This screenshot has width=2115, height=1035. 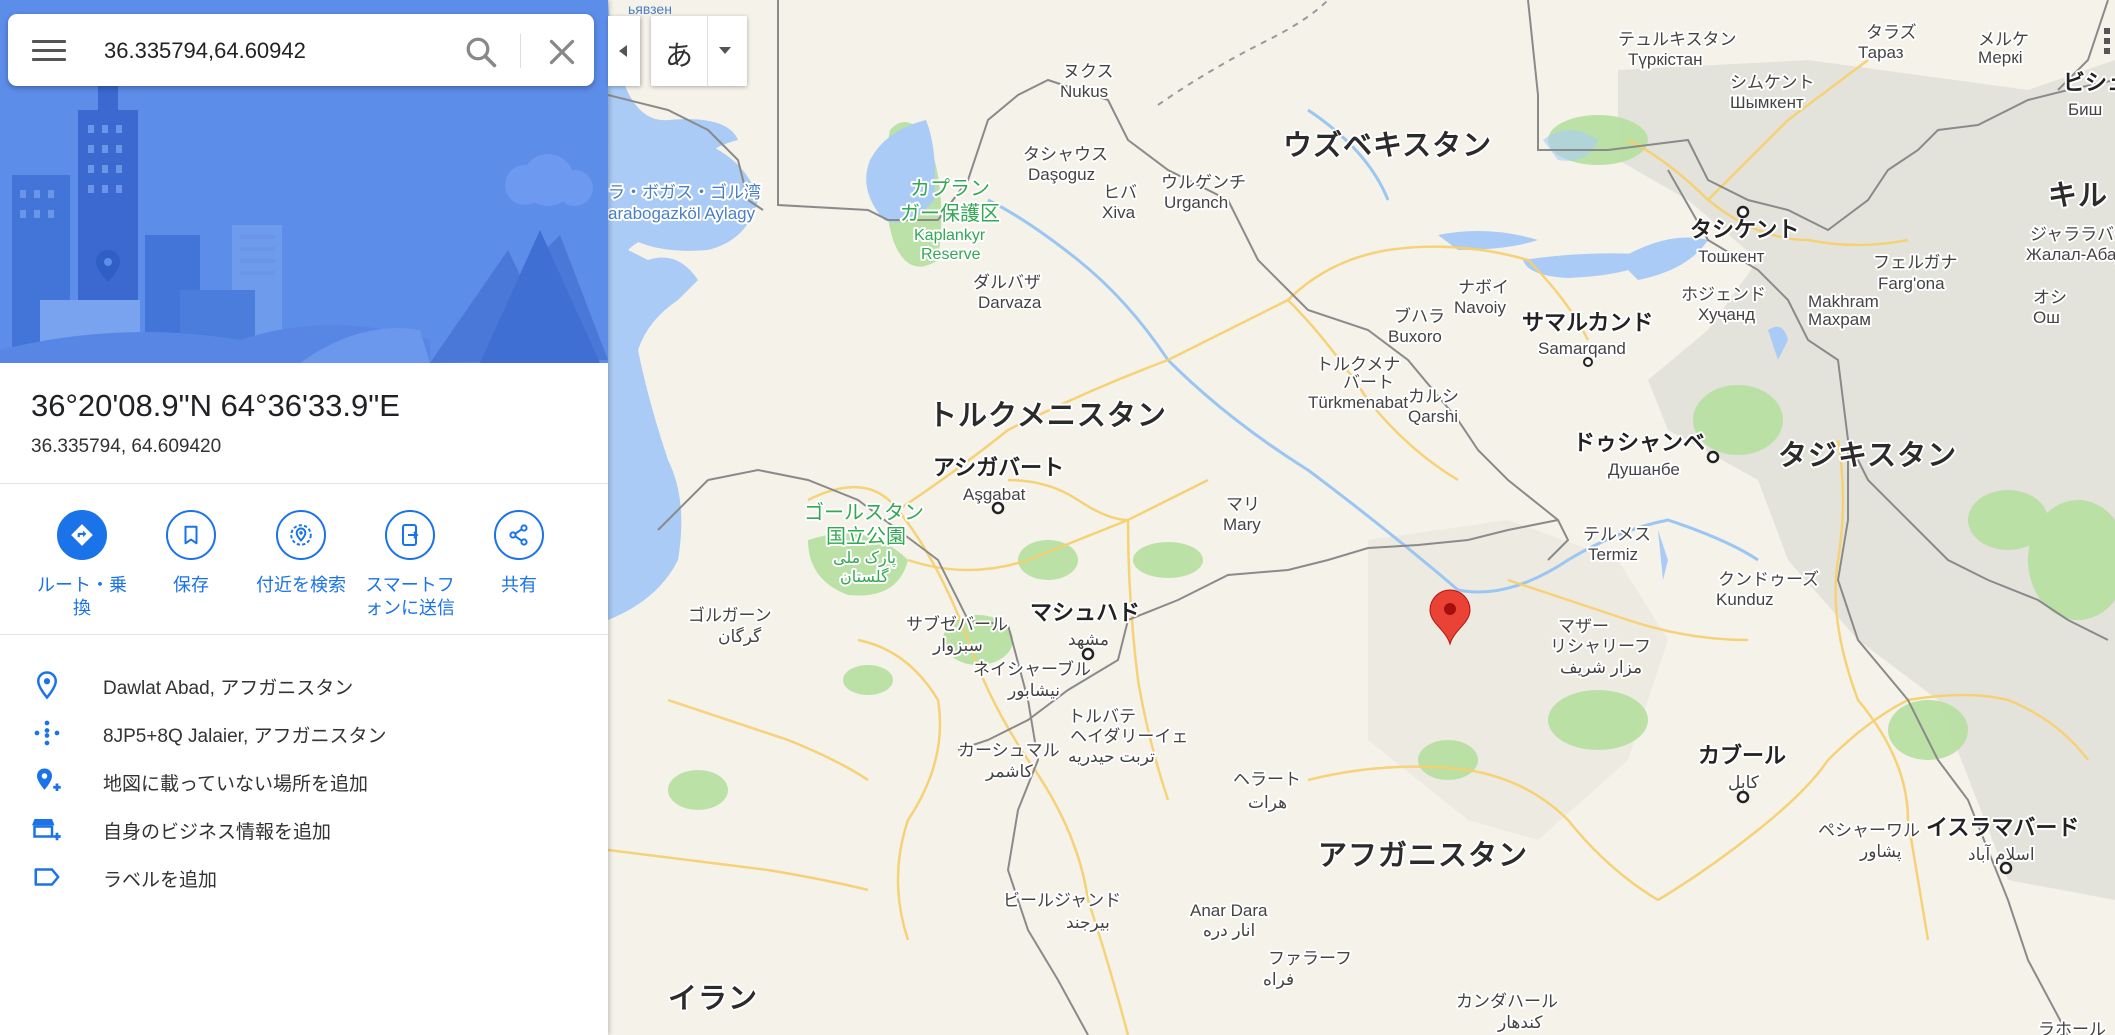 What do you see at coordinates (1358, 364) in the screenshot?
I see `label-turkmenabat-jp1: トルクメナ` at bounding box center [1358, 364].